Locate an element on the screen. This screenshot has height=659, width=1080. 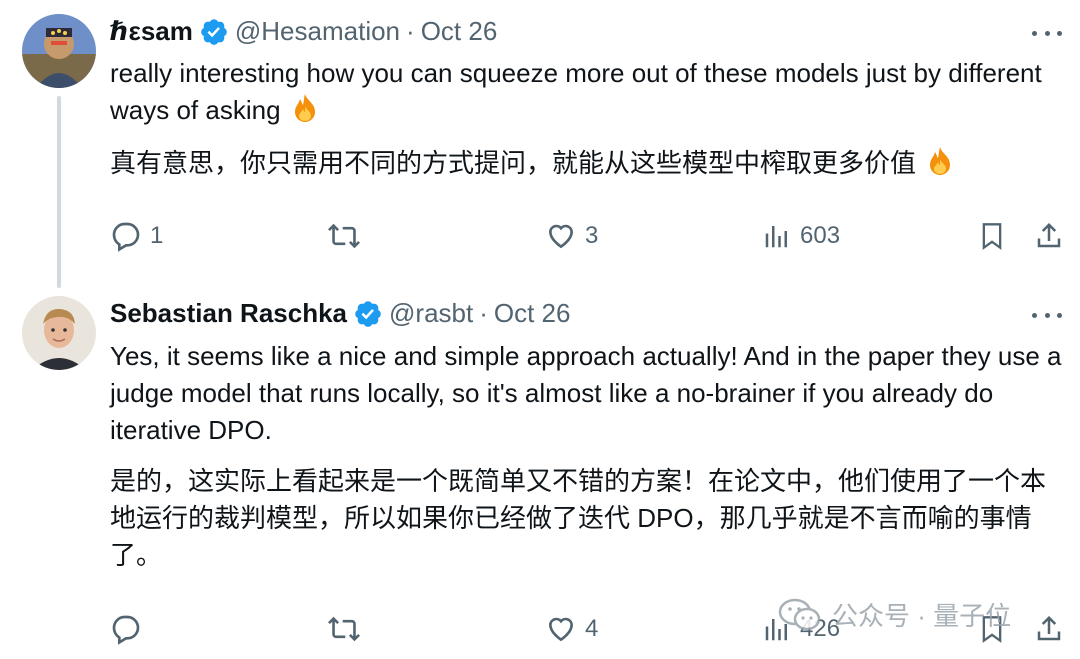
display-name: ℏεsam is located at coordinates (151, 31).